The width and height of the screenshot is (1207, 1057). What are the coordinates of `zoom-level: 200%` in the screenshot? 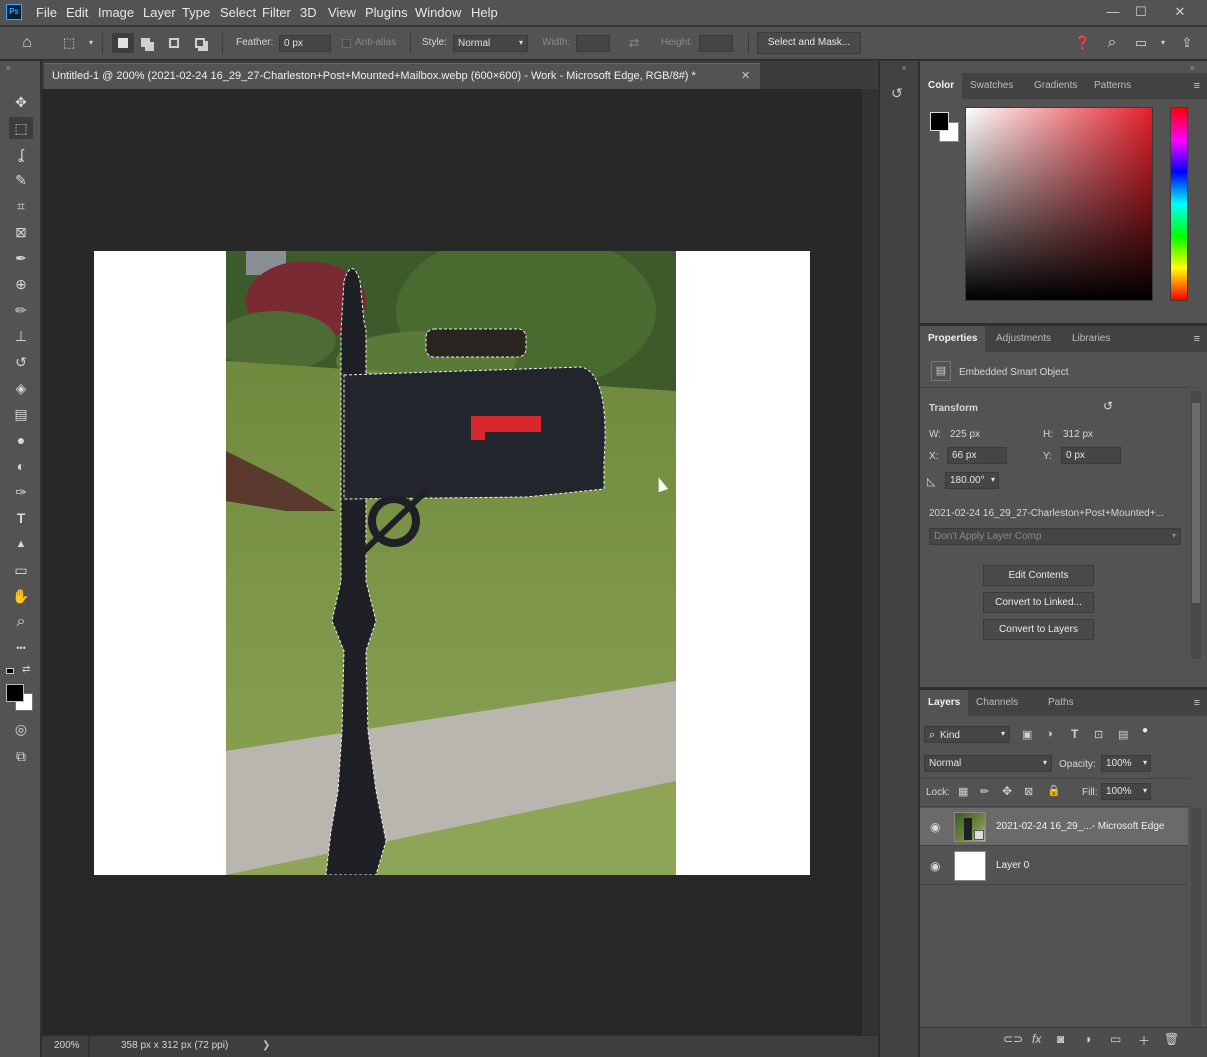 It's located at (67, 1045).